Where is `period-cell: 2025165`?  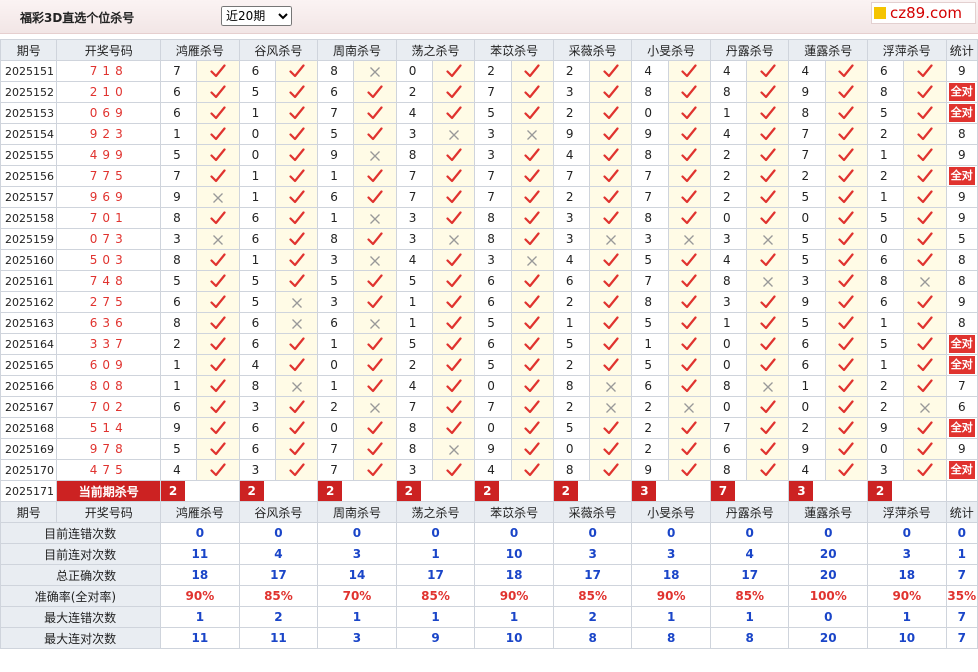 period-cell: 2025165 is located at coordinates (29, 365).